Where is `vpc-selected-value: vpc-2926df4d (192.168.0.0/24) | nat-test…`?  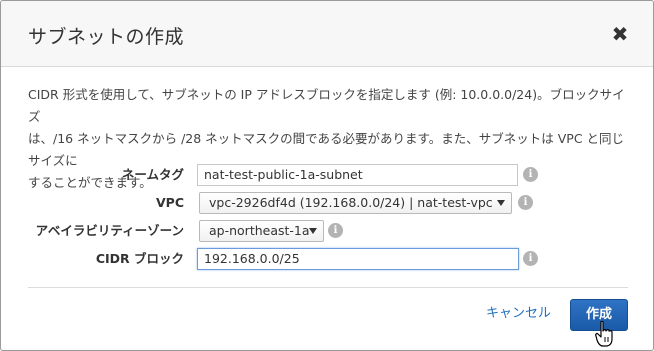
vpc-selected-value: vpc-2926df4d (192.168.0.0/24) | nat-test… is located at coordinates (351, 202).